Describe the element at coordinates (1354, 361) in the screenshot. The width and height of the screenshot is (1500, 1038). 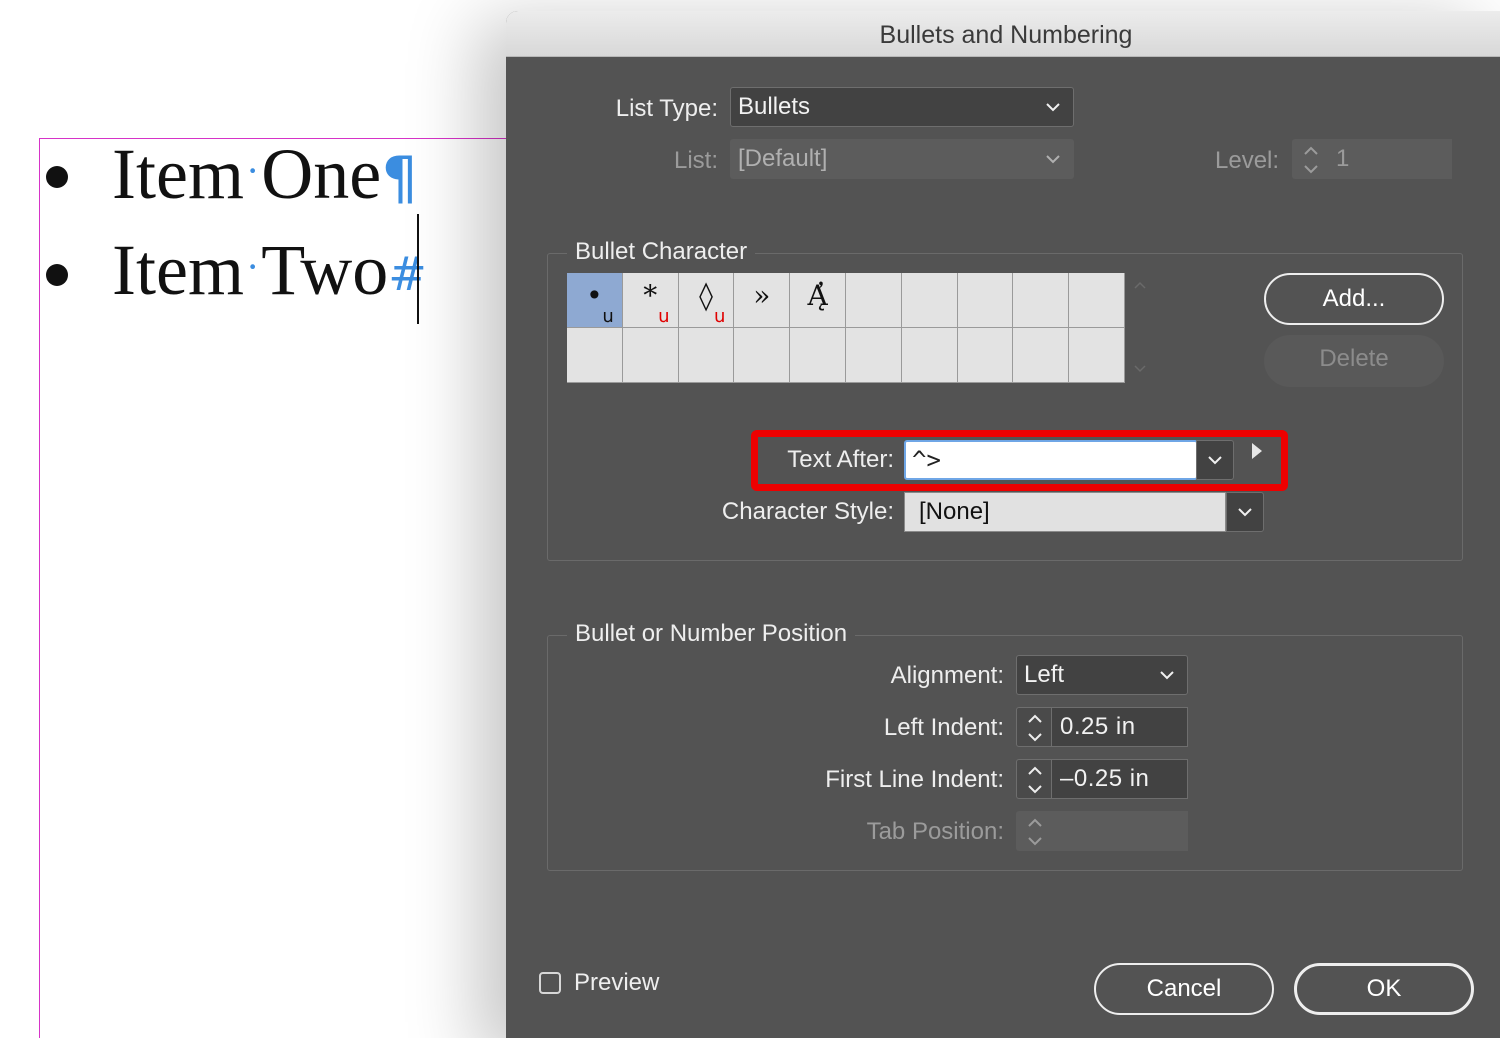
I see `delete-button: Delete` at that location.